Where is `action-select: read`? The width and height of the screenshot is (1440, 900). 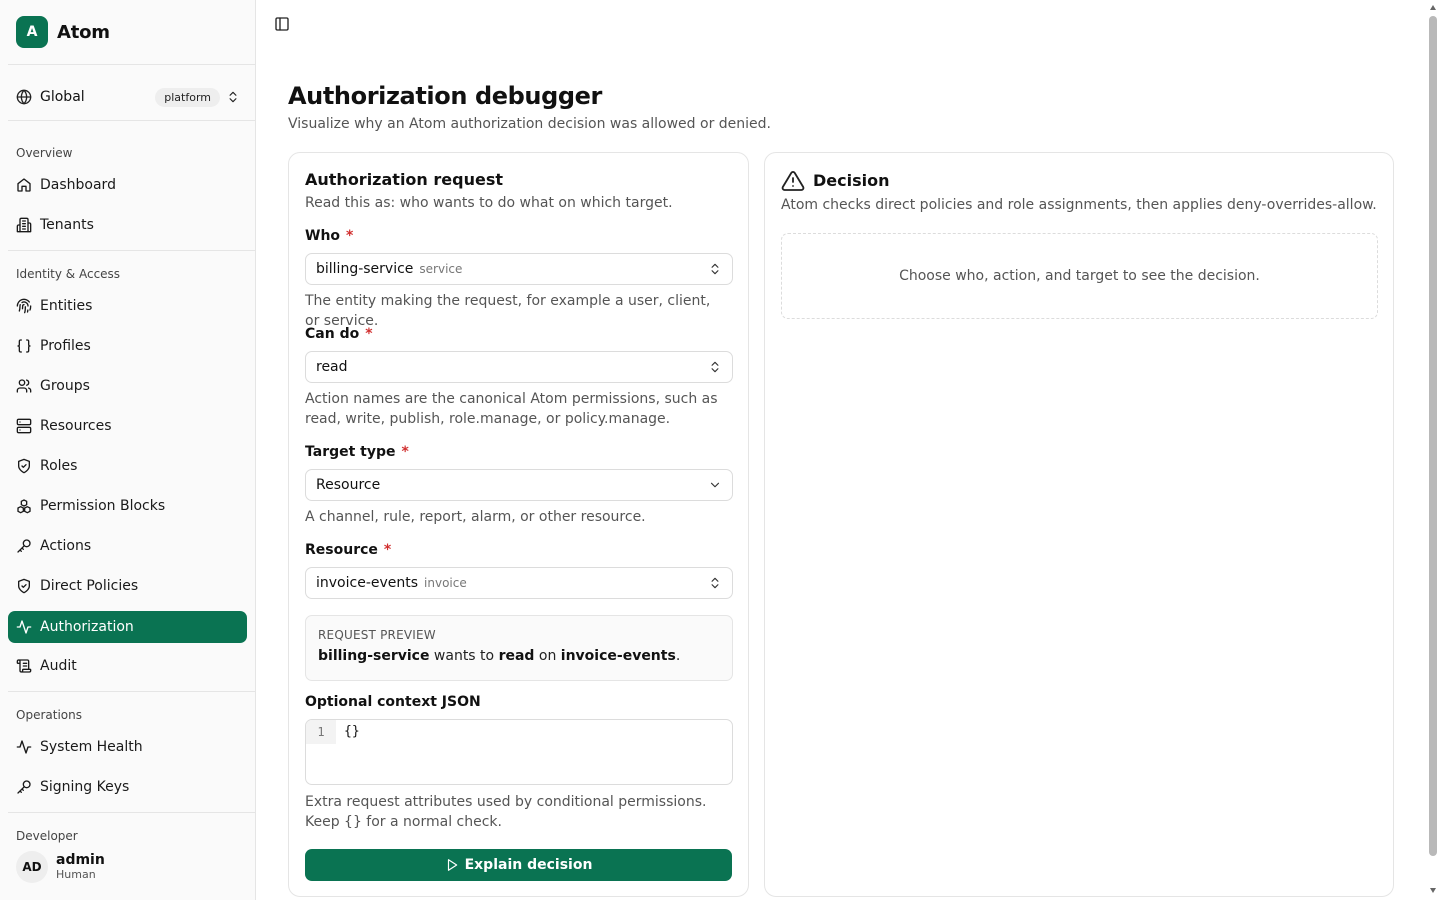
action-select: read is located at coordinates (519, 367).